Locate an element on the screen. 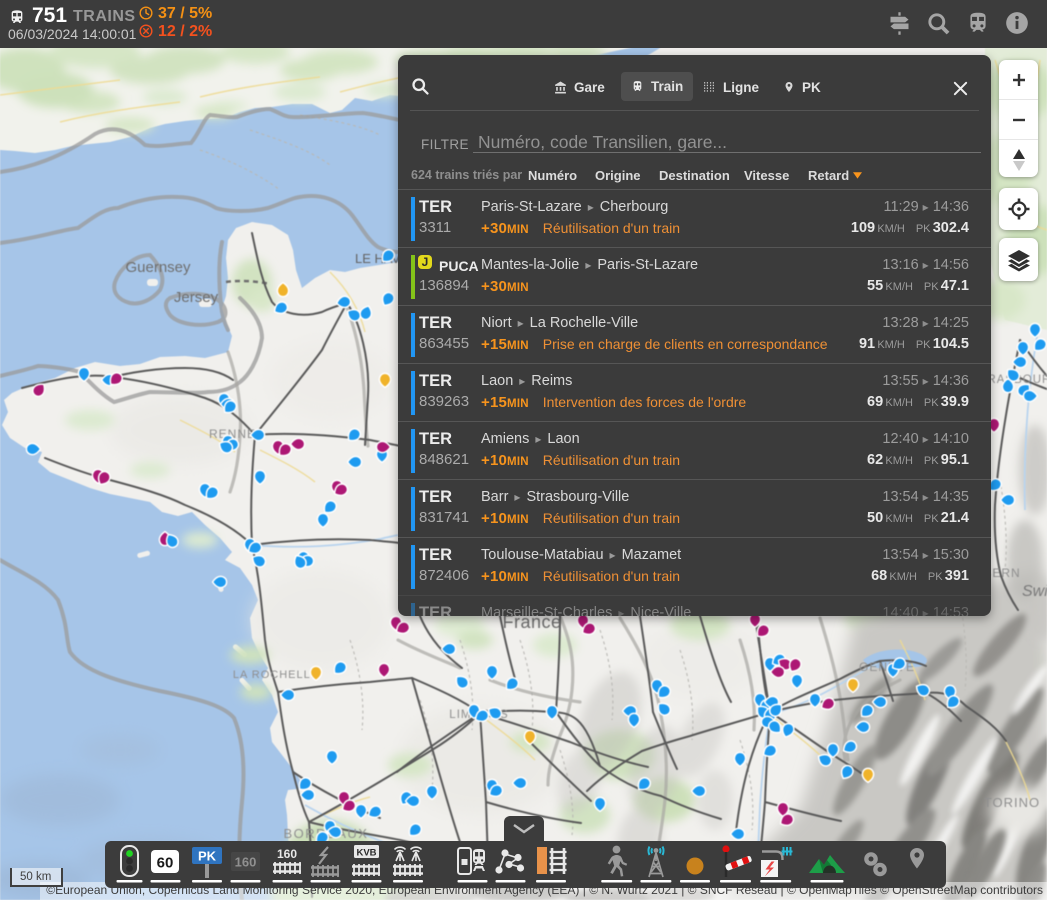 This screenshot has width=1047, height=900. svg-text: GENÈVE is located at coordinates (887, 666).